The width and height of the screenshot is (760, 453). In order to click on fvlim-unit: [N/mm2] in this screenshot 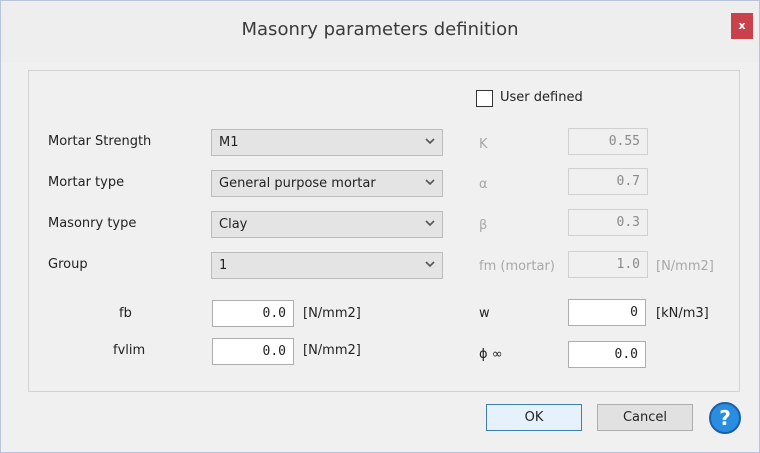, I will do `click(332, 350)`.